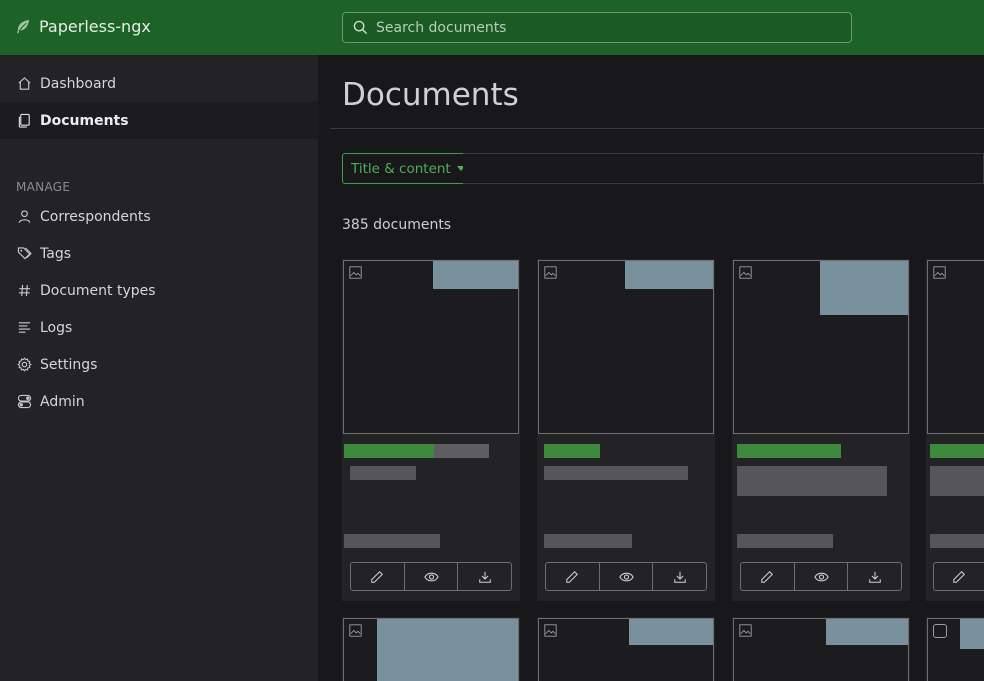 Image resolution: width=984 pixels, height=681 pixels. I want to click on sidebar-item-tags: Tags, so click(159, 253).